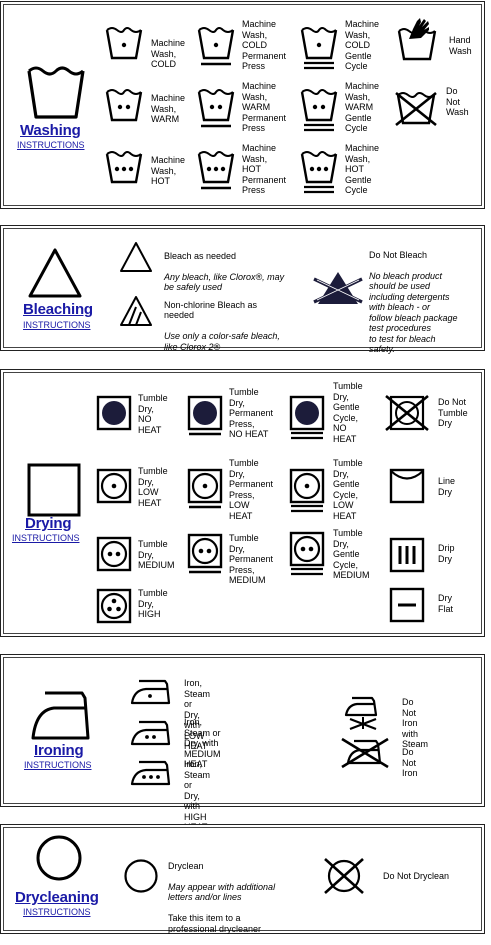  Describe the element at coordinates (348, 489) in the screenshot. I see `tumble-dry-gentle-low-label: Tumble Dry, Gentle Cycle, LOW HEAT` at that location.